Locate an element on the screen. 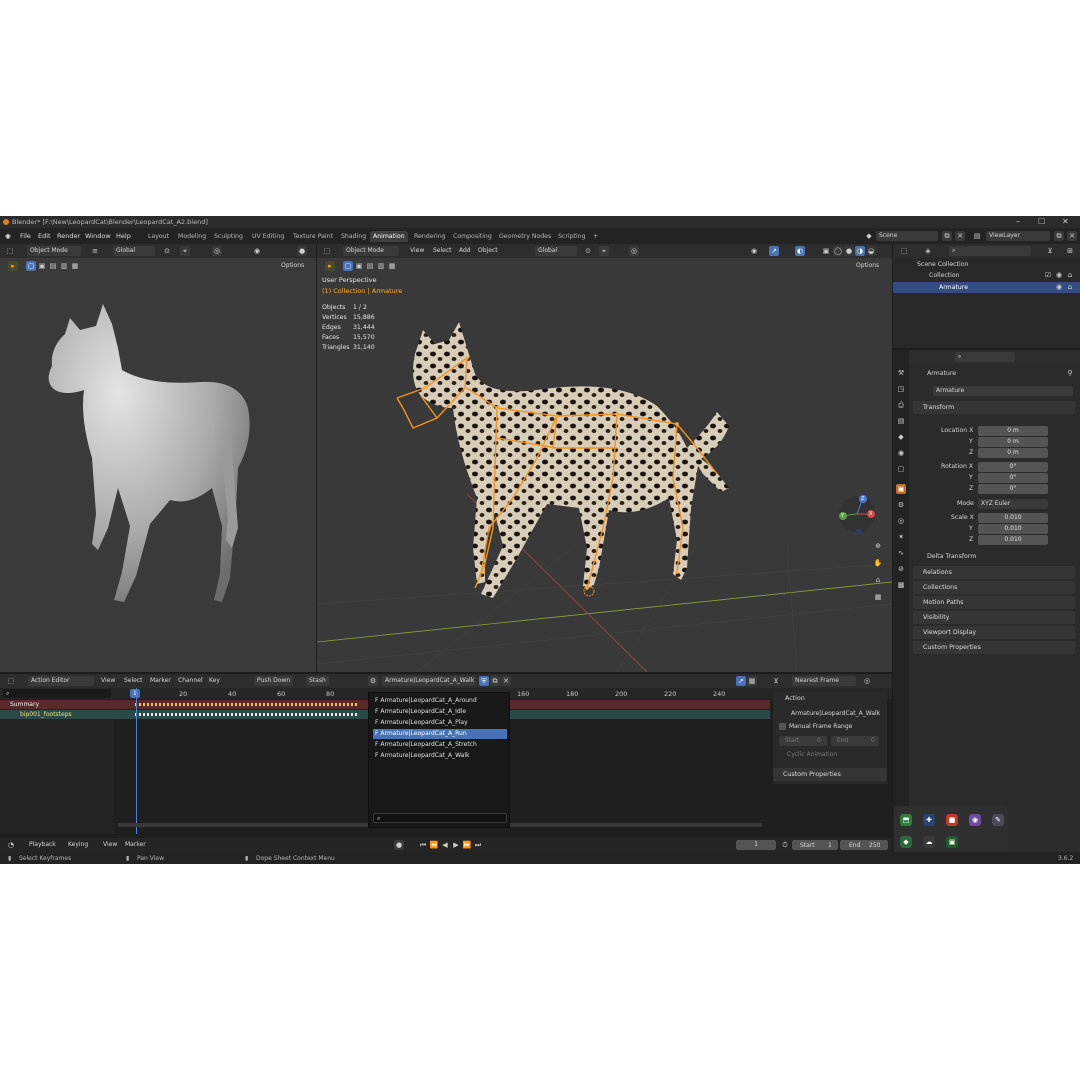 Image resolution: width=1080 pixels, height=1080 pixels. action-search-input: ⌕ is located at coordinates (440, 818).